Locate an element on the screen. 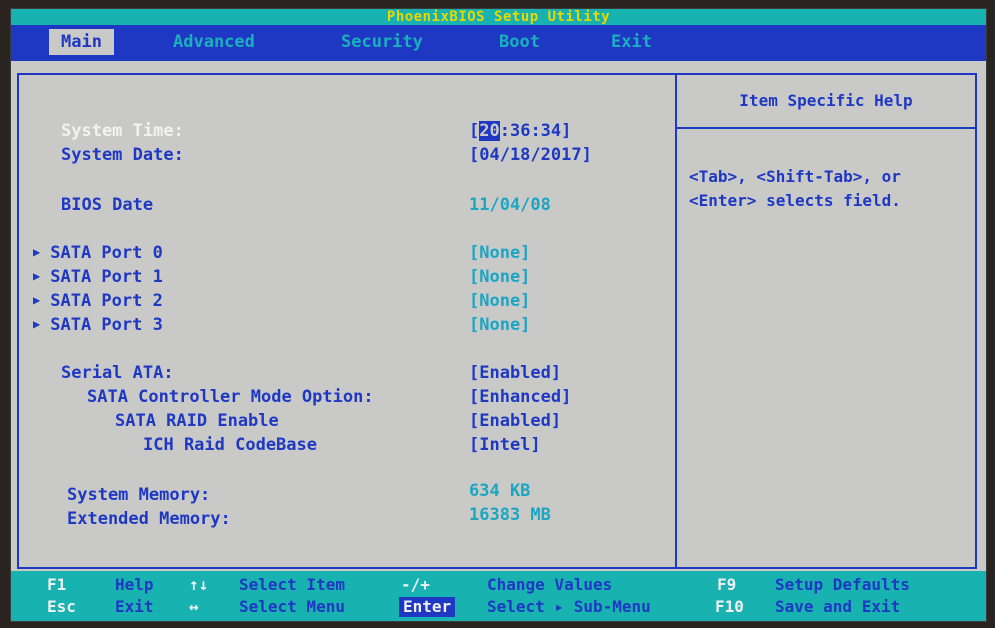 This screenshot has height=628, width=995. sata-raid-enable-row: SATA RAID Enable is located at coordinates (197, 421).